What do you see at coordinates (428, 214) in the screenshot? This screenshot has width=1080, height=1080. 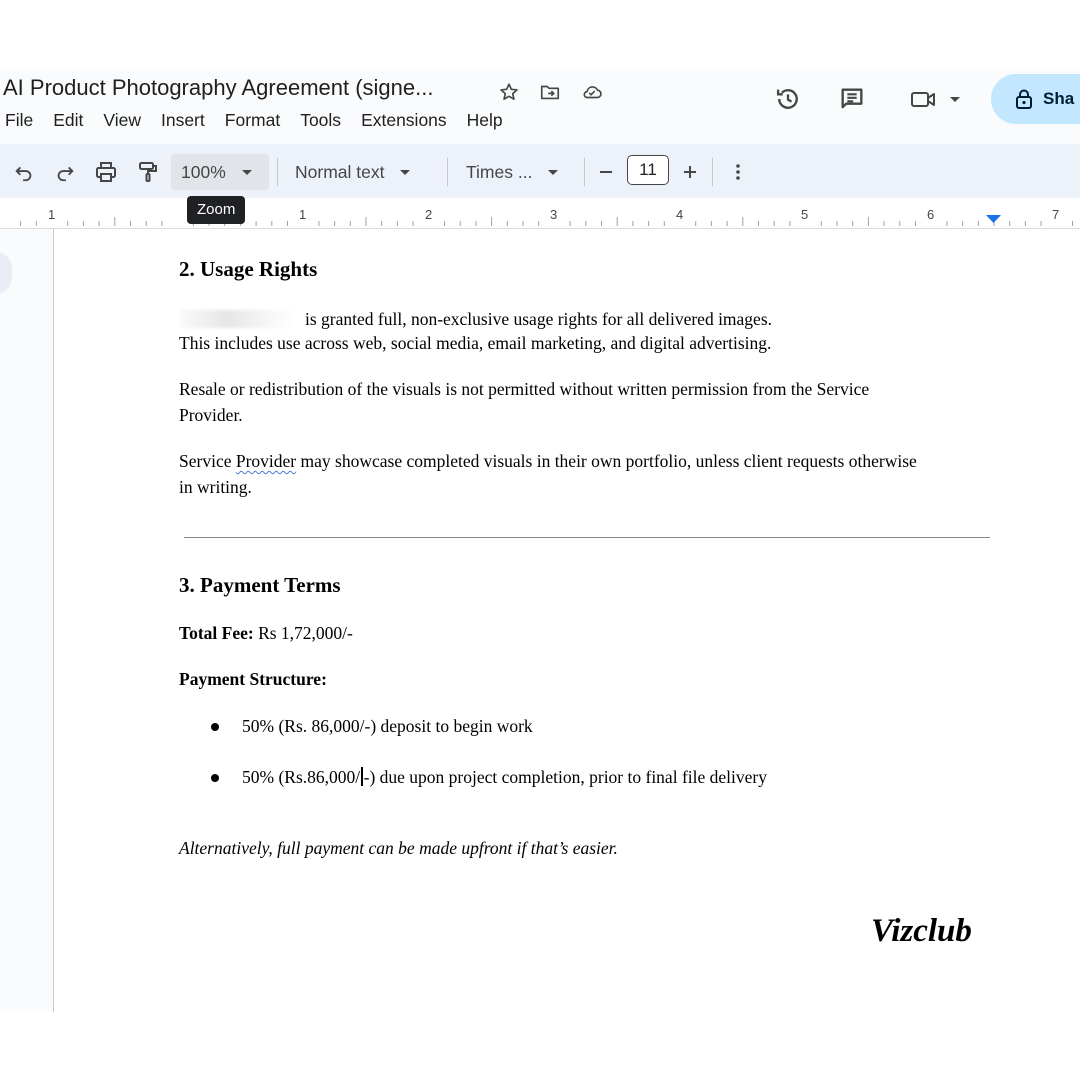 I see `ruler-label: 2` at bounding box center [428, 214].